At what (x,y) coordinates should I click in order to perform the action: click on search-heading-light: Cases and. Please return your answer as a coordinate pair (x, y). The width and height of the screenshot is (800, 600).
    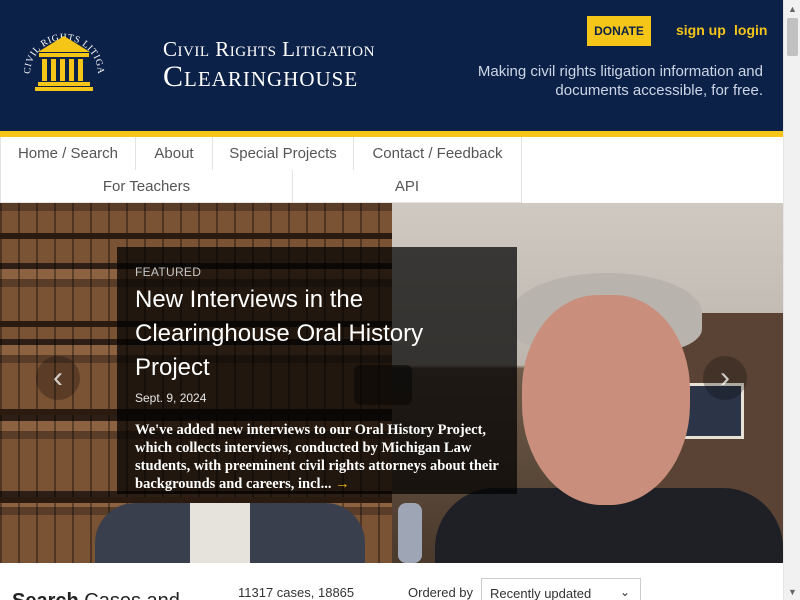
    Looking at the image, I should click on (132, 595).